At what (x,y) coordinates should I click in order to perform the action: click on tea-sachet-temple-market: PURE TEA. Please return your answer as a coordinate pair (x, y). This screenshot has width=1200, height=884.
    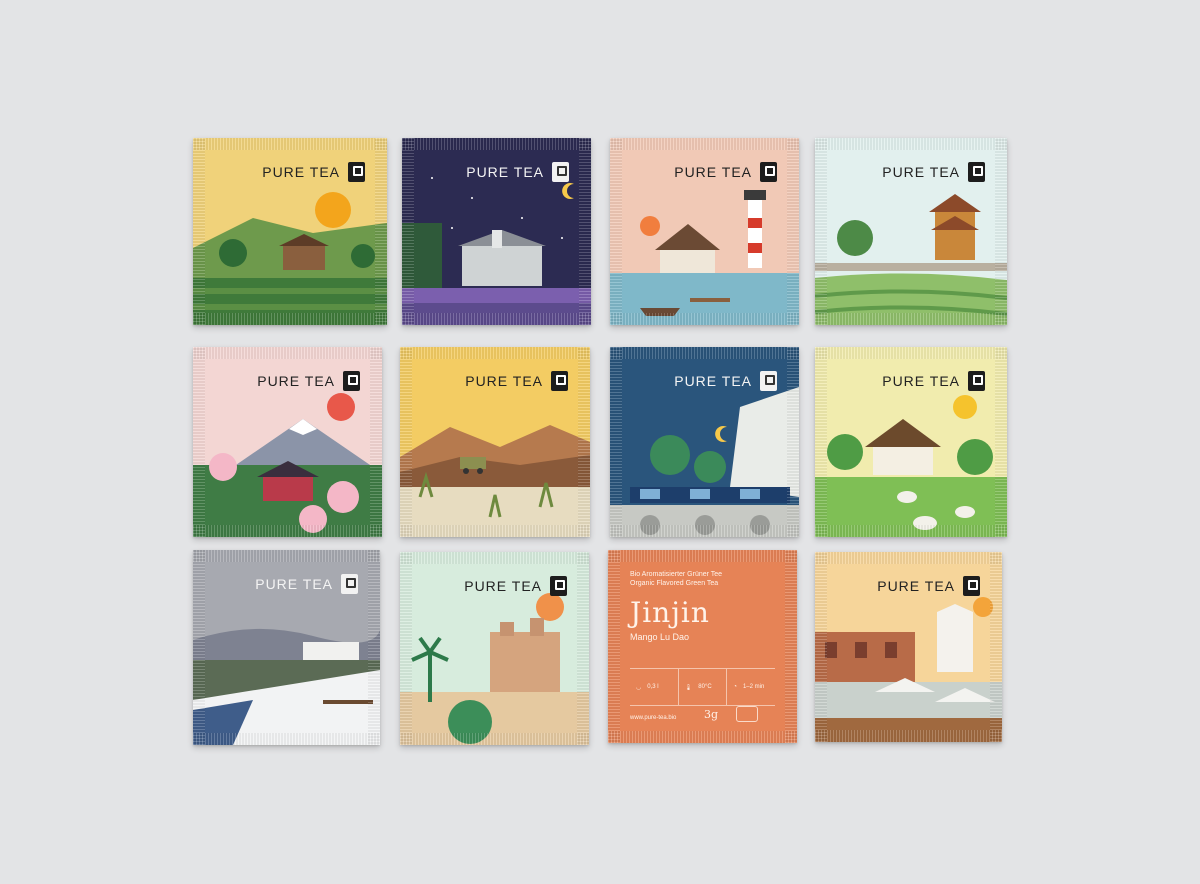
    Looking at the image, I should click on (908, 647).